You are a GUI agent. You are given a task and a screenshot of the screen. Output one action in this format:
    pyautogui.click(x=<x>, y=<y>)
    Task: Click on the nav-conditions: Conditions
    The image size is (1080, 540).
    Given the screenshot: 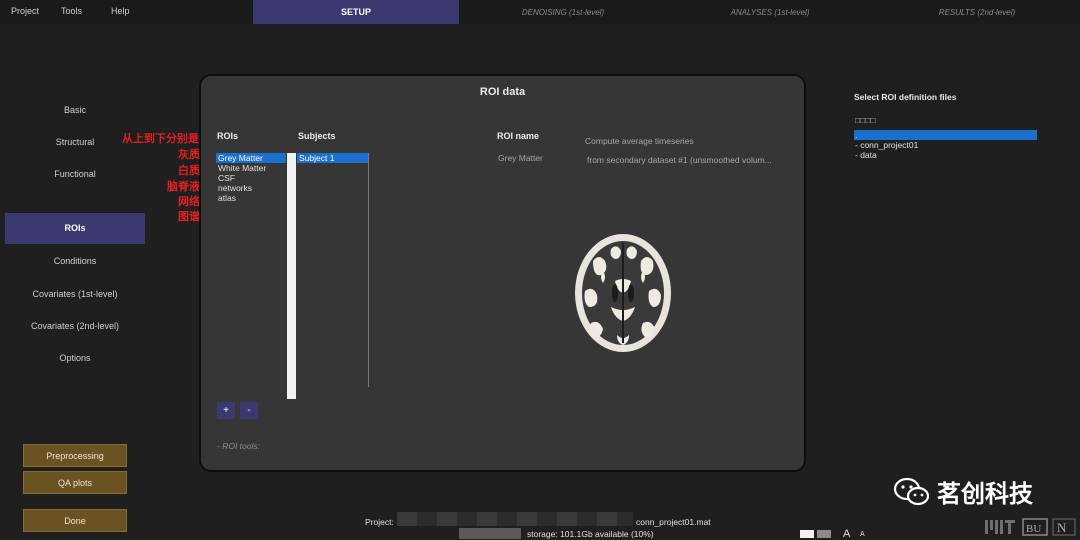 What is the action you would take?
    pyautogui.click(x=75, y=261)
    